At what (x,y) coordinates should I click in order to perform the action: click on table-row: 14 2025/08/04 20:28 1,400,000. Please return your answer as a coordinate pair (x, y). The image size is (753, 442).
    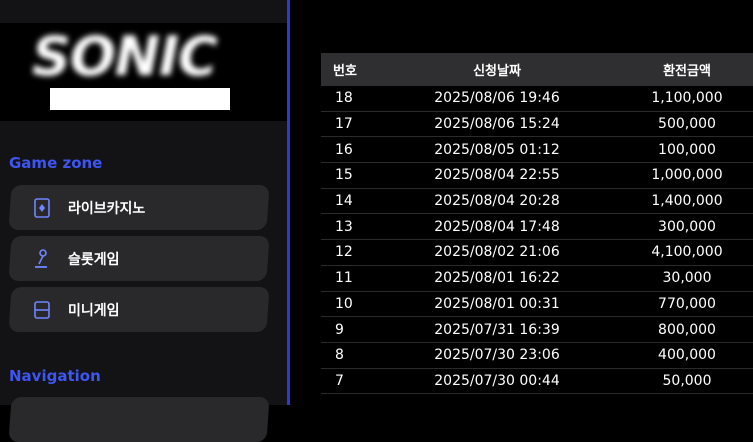
    Looking at the image, I should click on (537, 202).